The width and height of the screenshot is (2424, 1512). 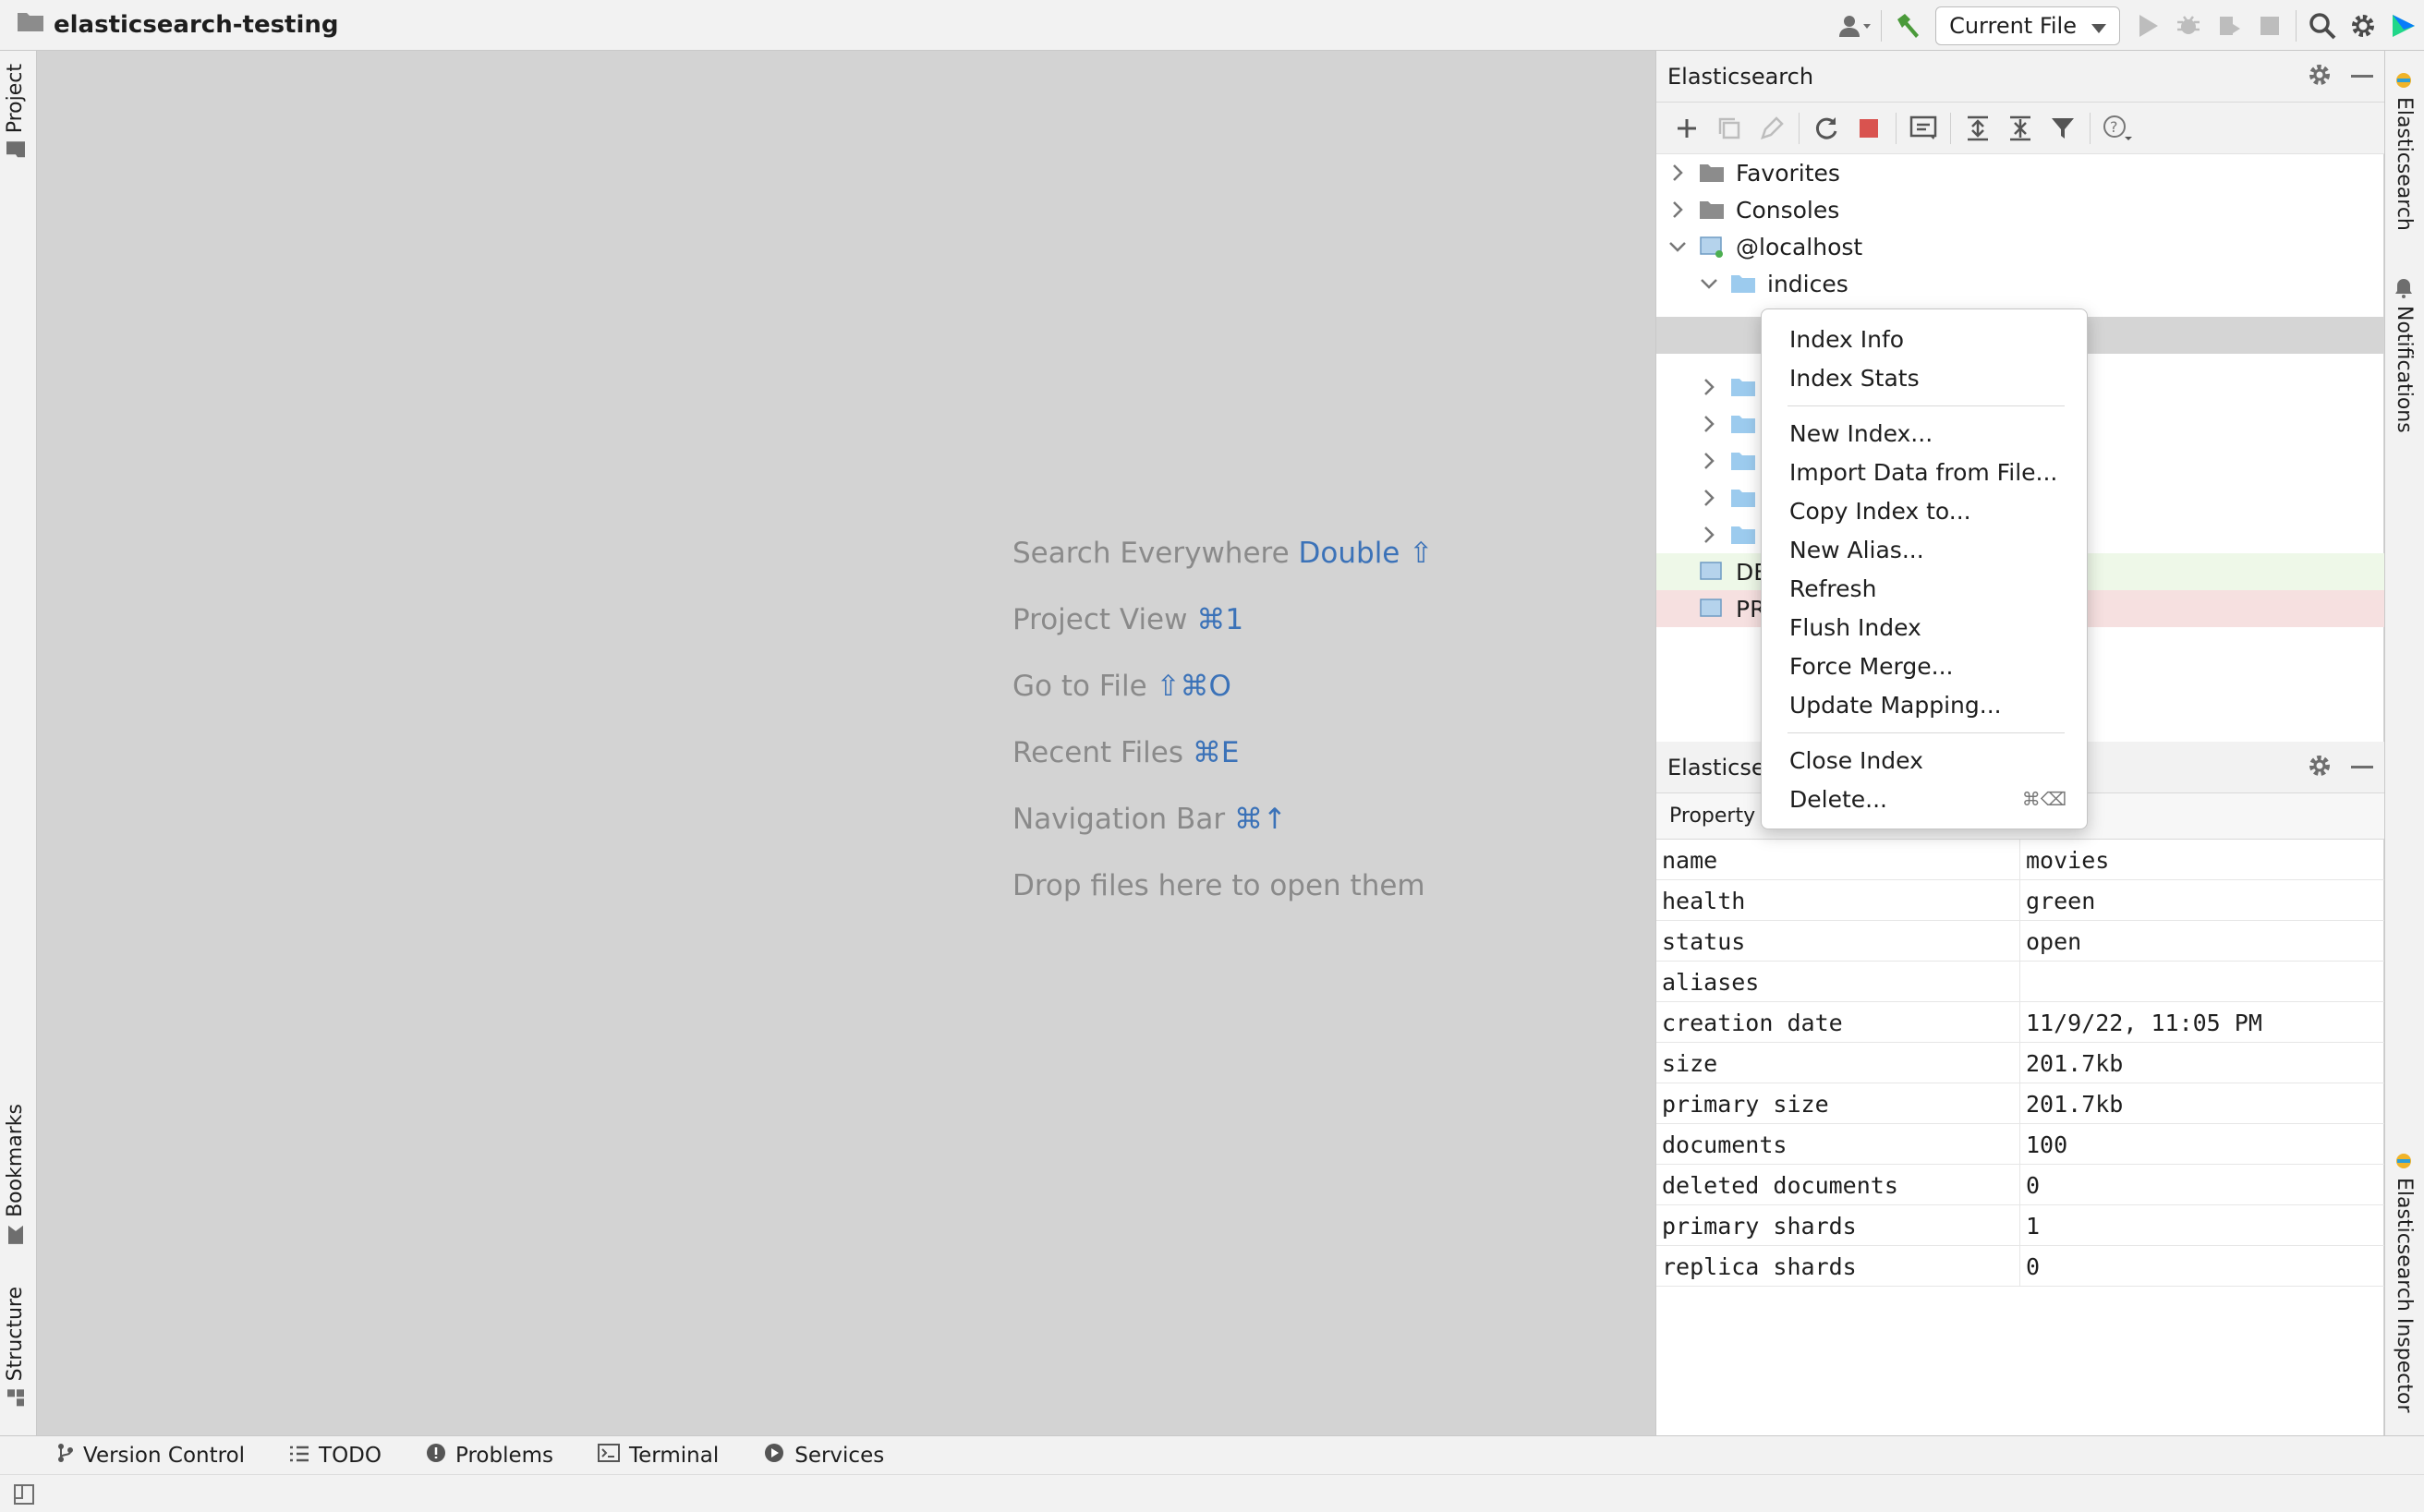 I want to click on tree-node-consoles: Consoles, so click(x=2020, y=209).